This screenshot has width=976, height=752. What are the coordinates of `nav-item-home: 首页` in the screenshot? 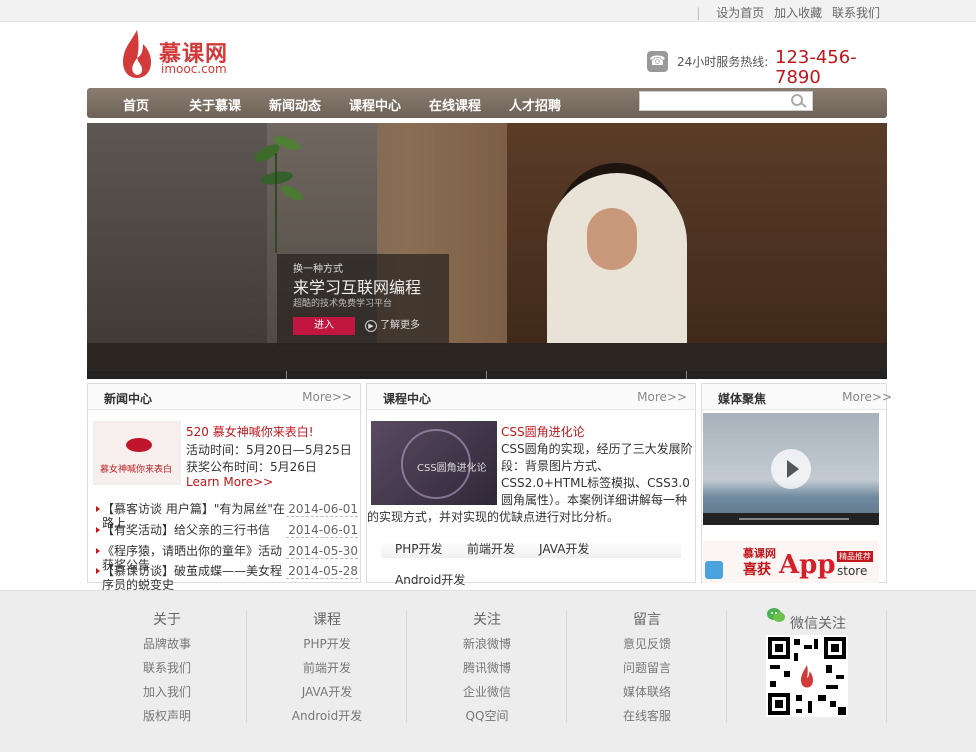 It's located at (136, 104).